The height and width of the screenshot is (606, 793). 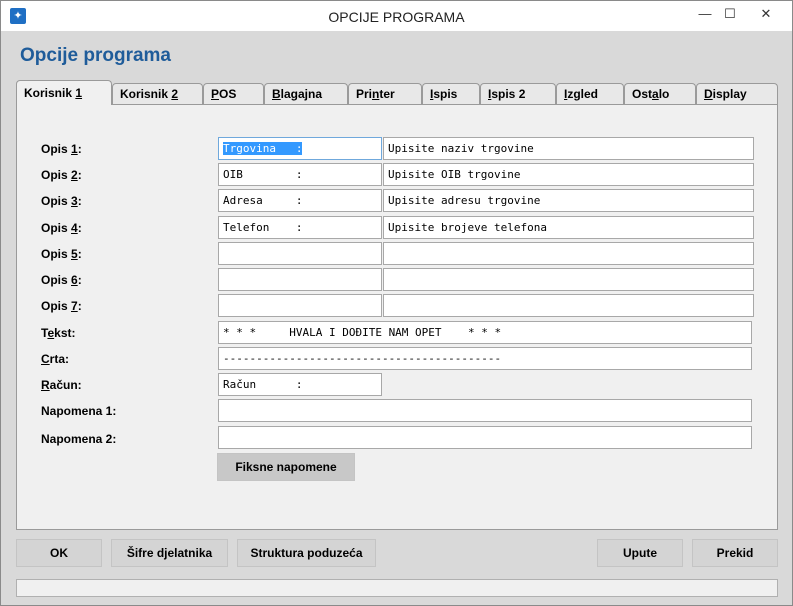 I want to click on opis-7-description-field, so click(x=568, y=305).